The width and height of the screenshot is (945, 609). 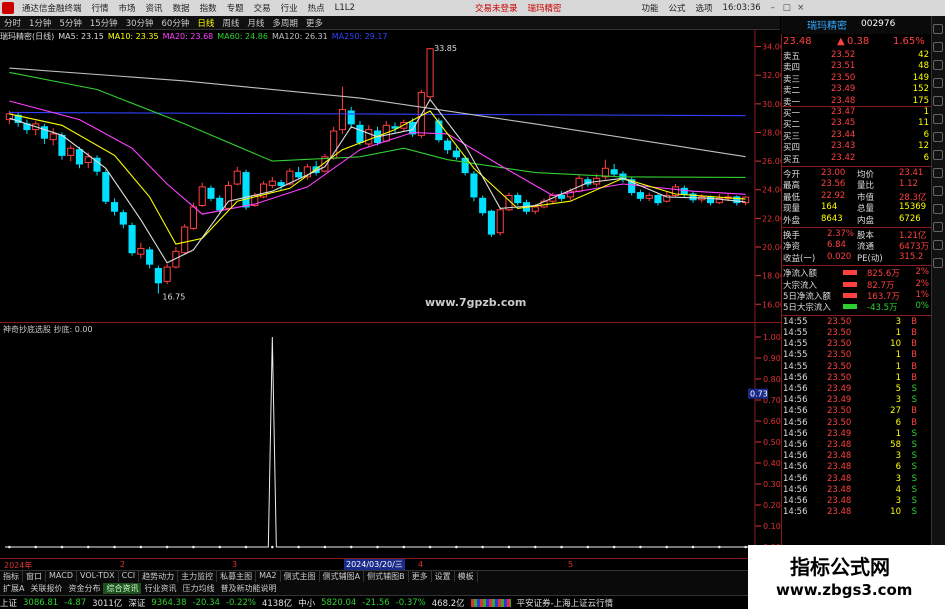 What do you see at coordinates (11, 576) in the screenshot?
I see `indicator-tab: 指标` at bounding box center [11, 576].